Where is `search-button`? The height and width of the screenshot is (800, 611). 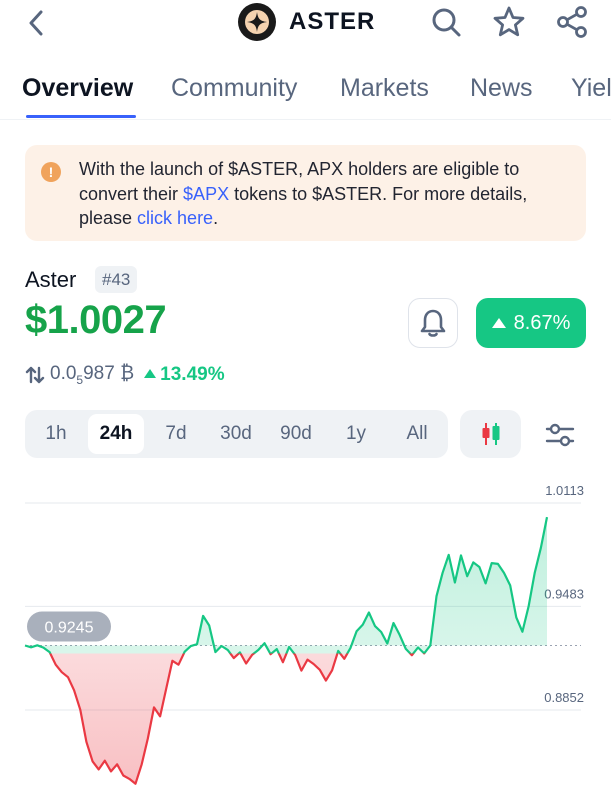
search-button is located at coordinates (446, 22).